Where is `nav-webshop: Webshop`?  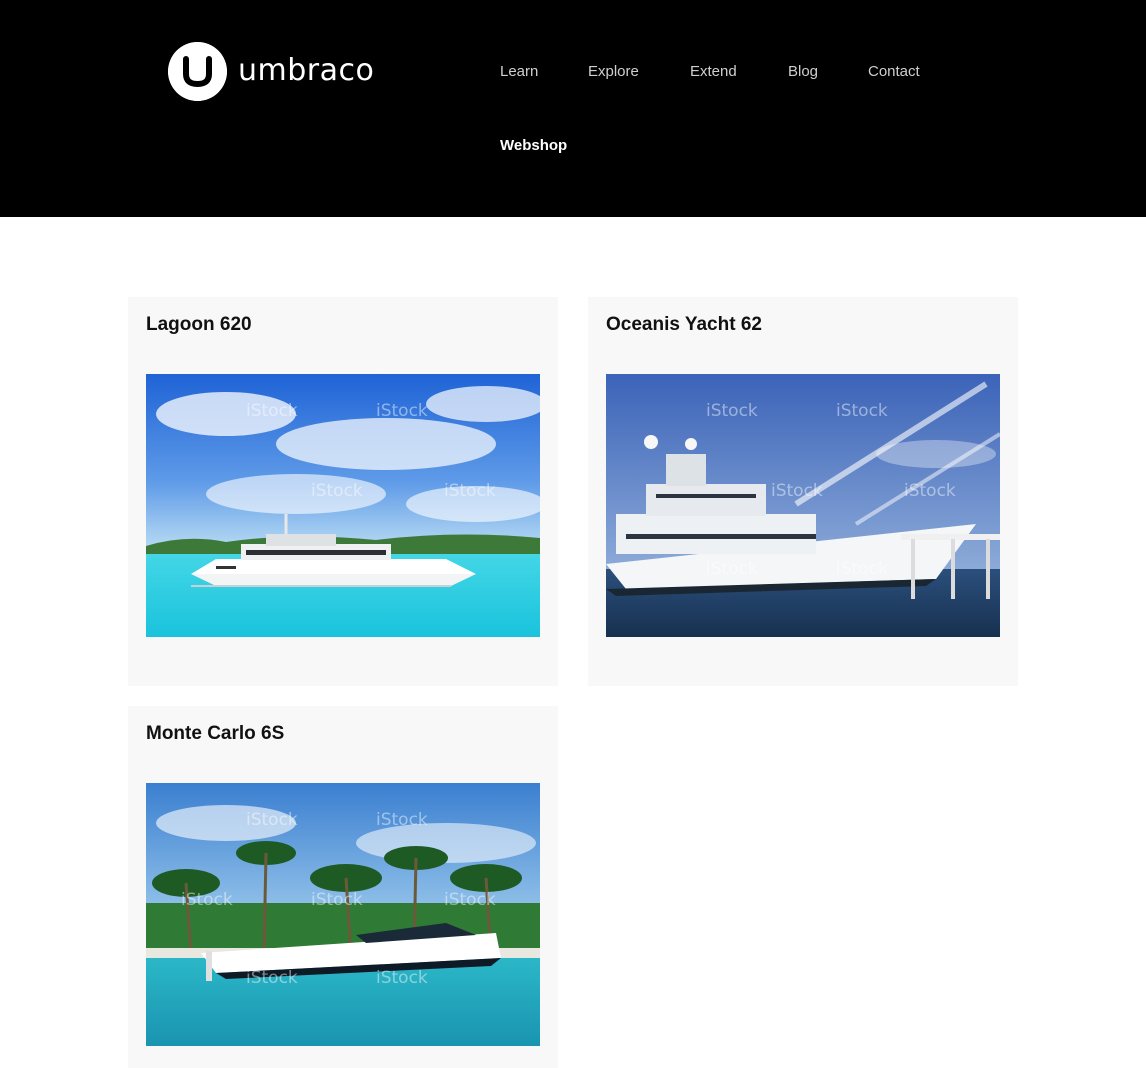
nav-webshop: Webshop is located at coordinates (533, 145).